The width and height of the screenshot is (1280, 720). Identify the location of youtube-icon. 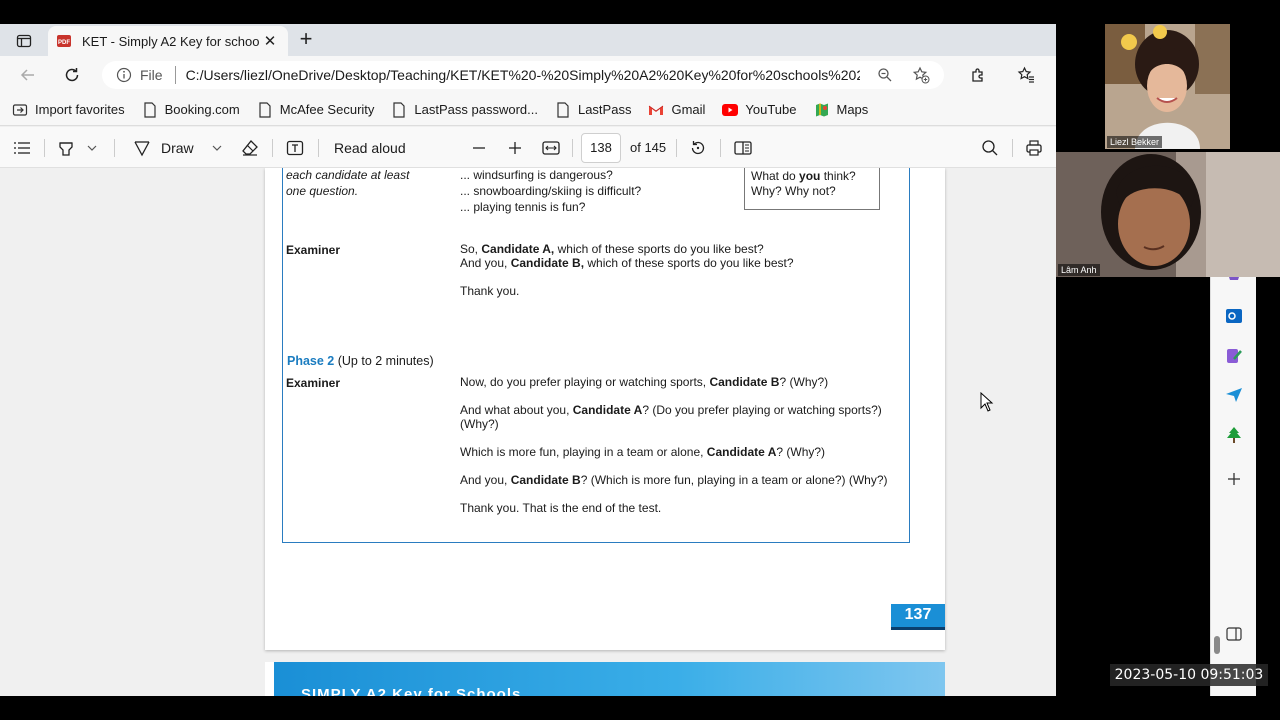
(730, 110).